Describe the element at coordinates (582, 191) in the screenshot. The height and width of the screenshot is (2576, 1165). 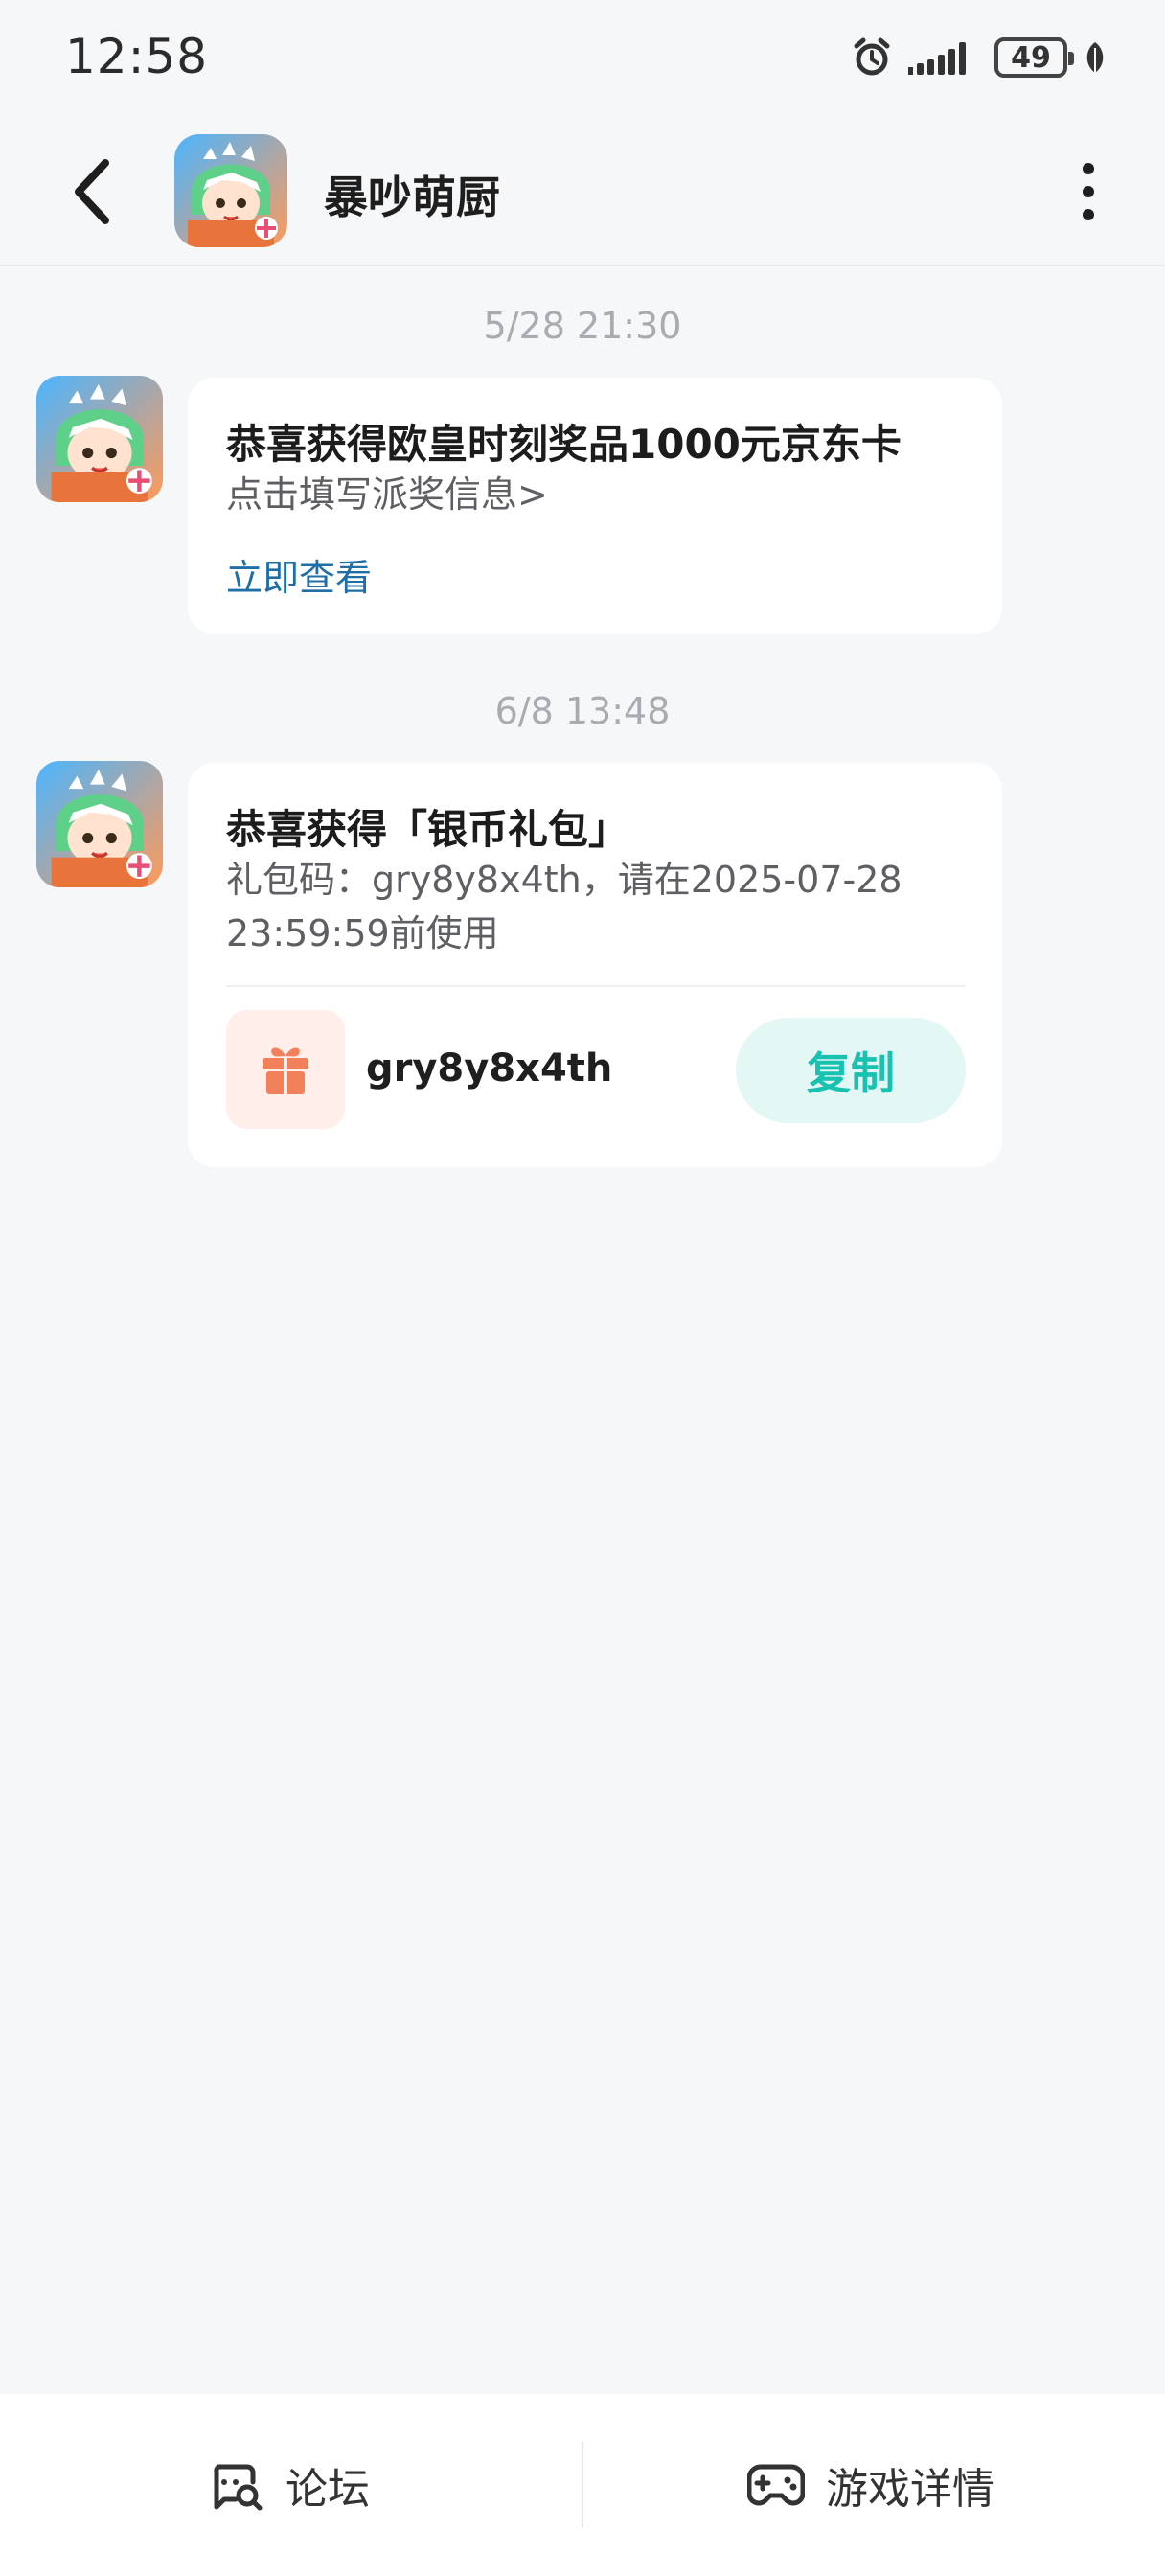
I see `chat-header: 暴吵萌厨` at that location.